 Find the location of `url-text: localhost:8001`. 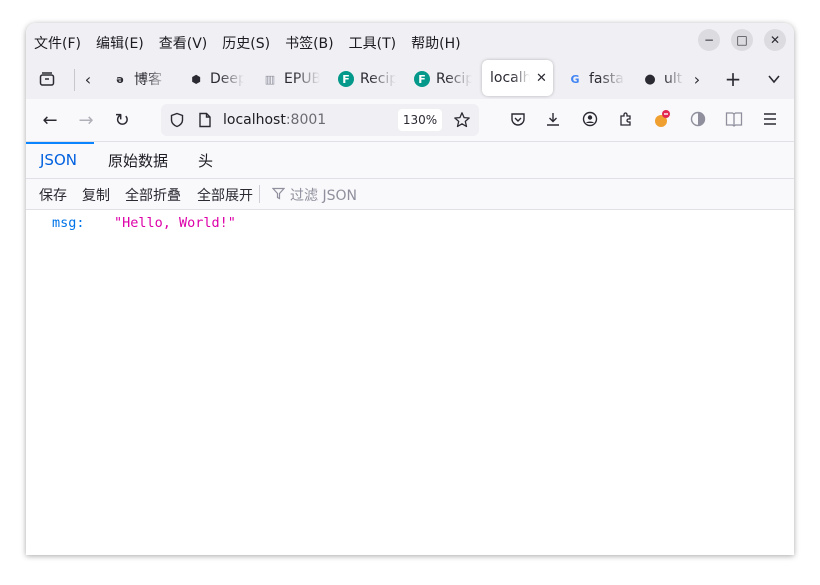

url-text: localhost:8001 is located at coordinates (274, 120).